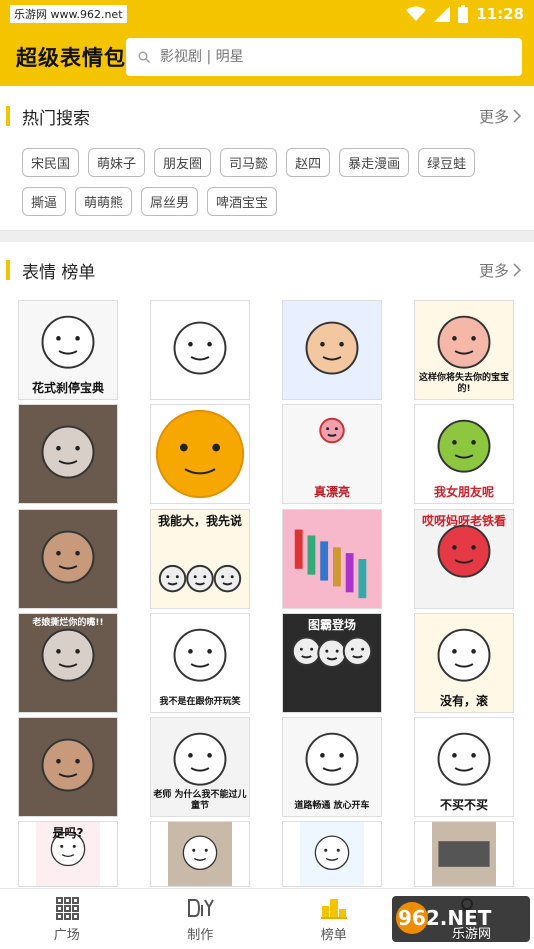  Describe the element at coordinates (333, 908) in the screenshot. I see `podium-icon` at that location.